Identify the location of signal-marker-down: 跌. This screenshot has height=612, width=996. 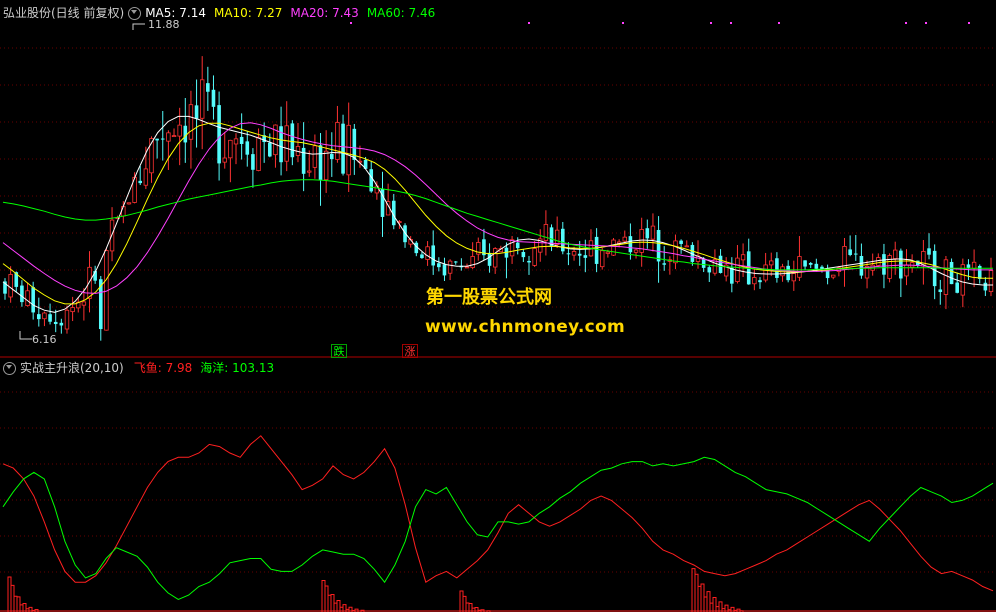
(339, 351).